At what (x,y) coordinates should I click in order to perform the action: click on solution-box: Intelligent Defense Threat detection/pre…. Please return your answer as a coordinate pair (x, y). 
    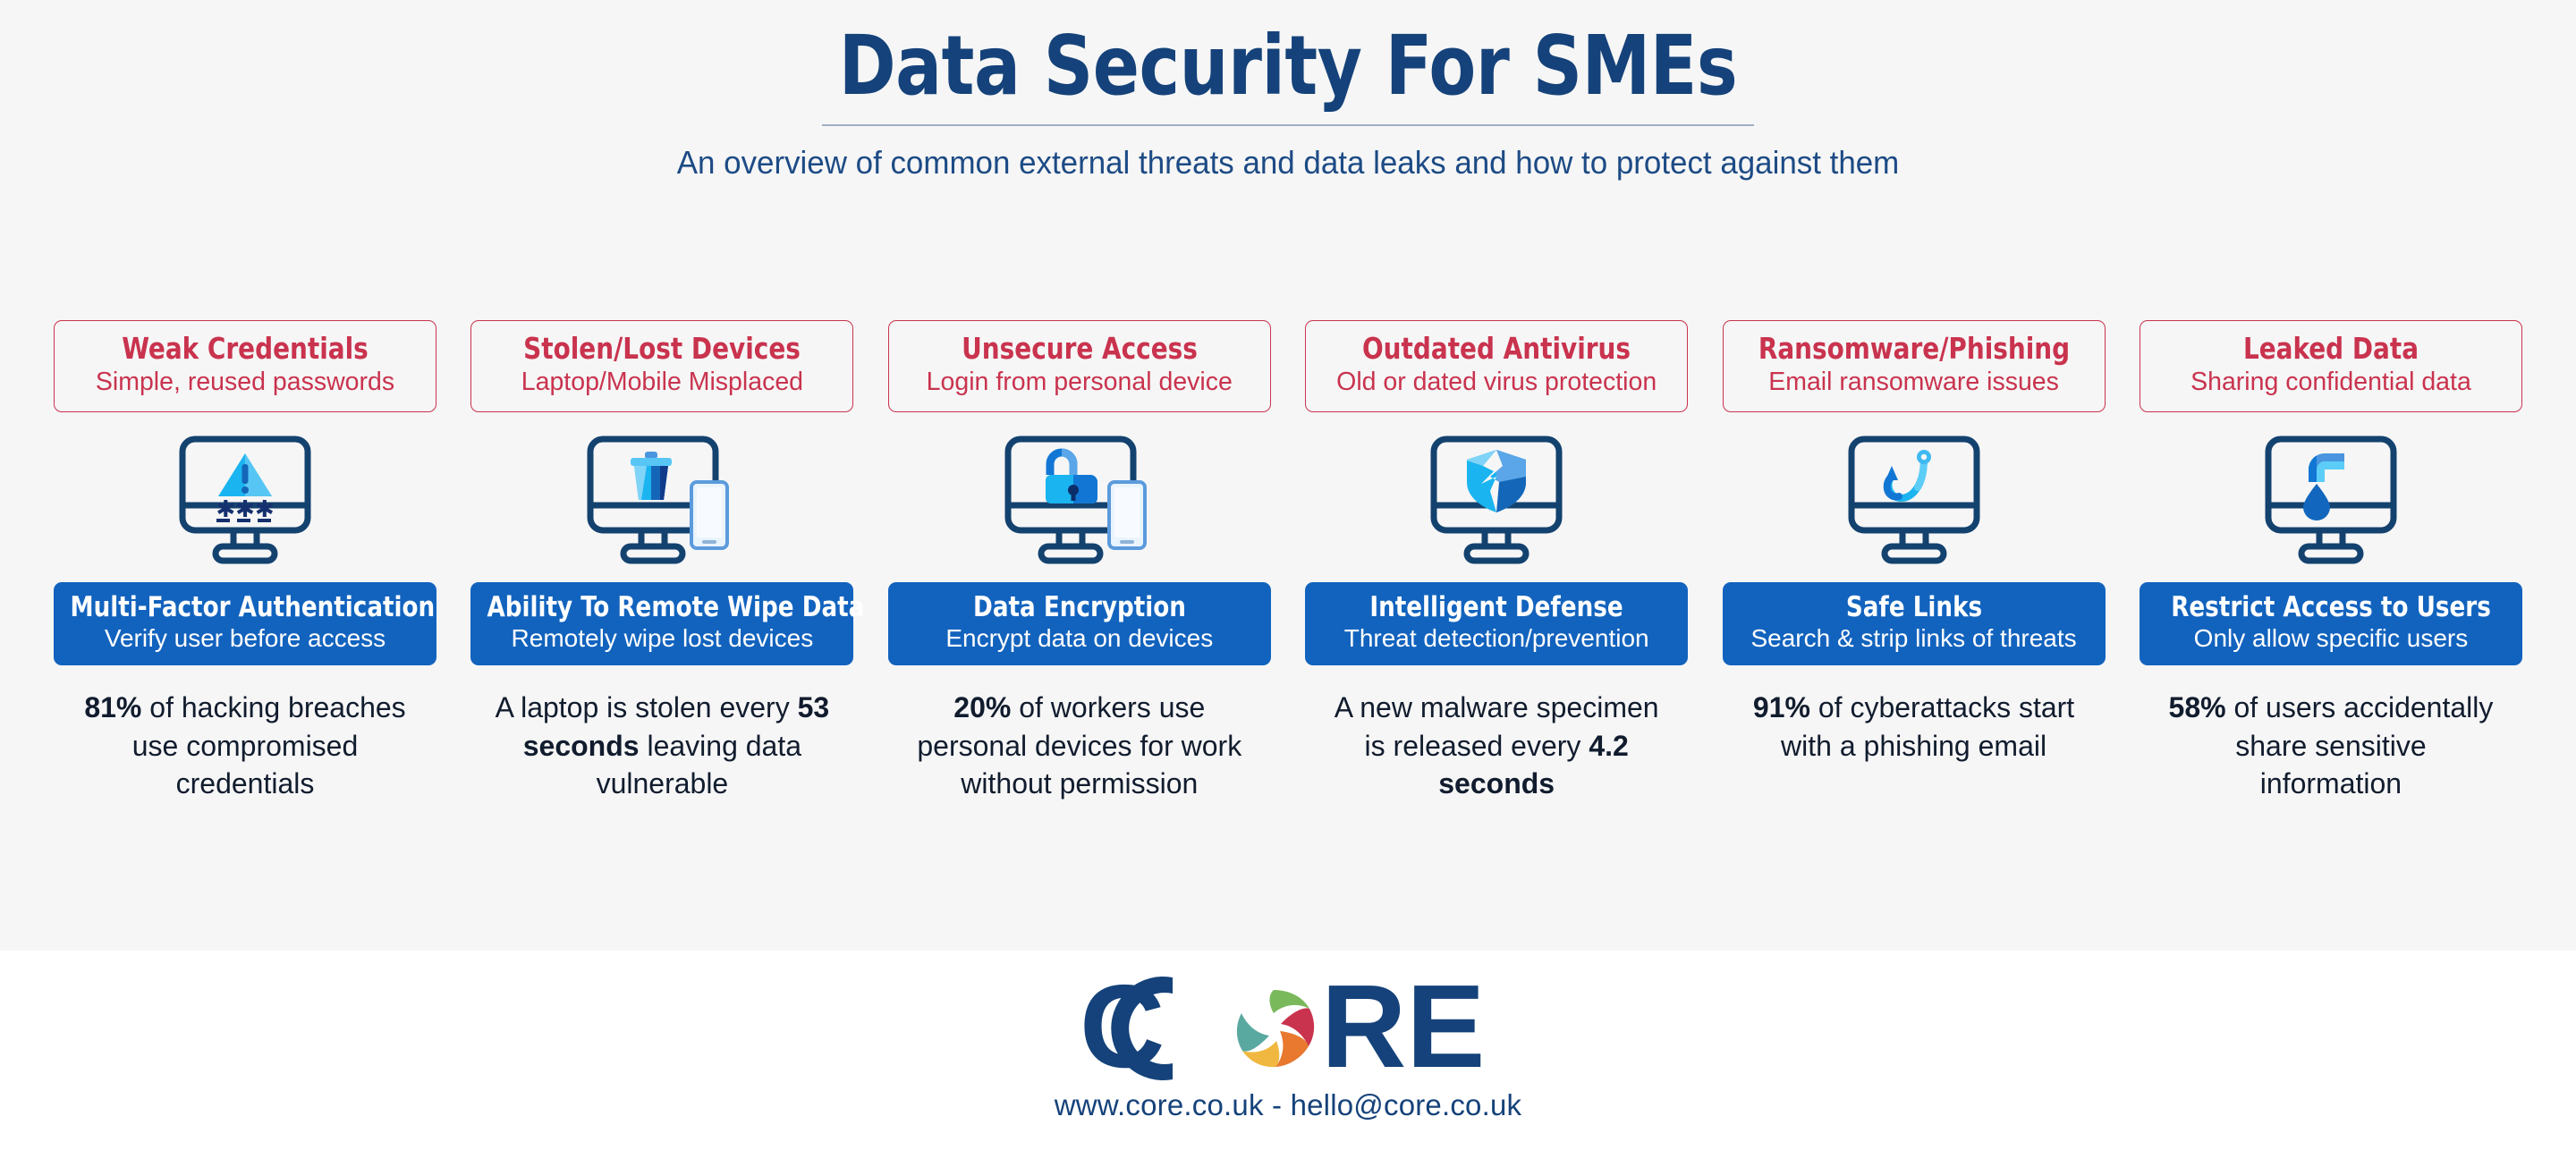
    Looking at the image, I should click on (1497, 624).